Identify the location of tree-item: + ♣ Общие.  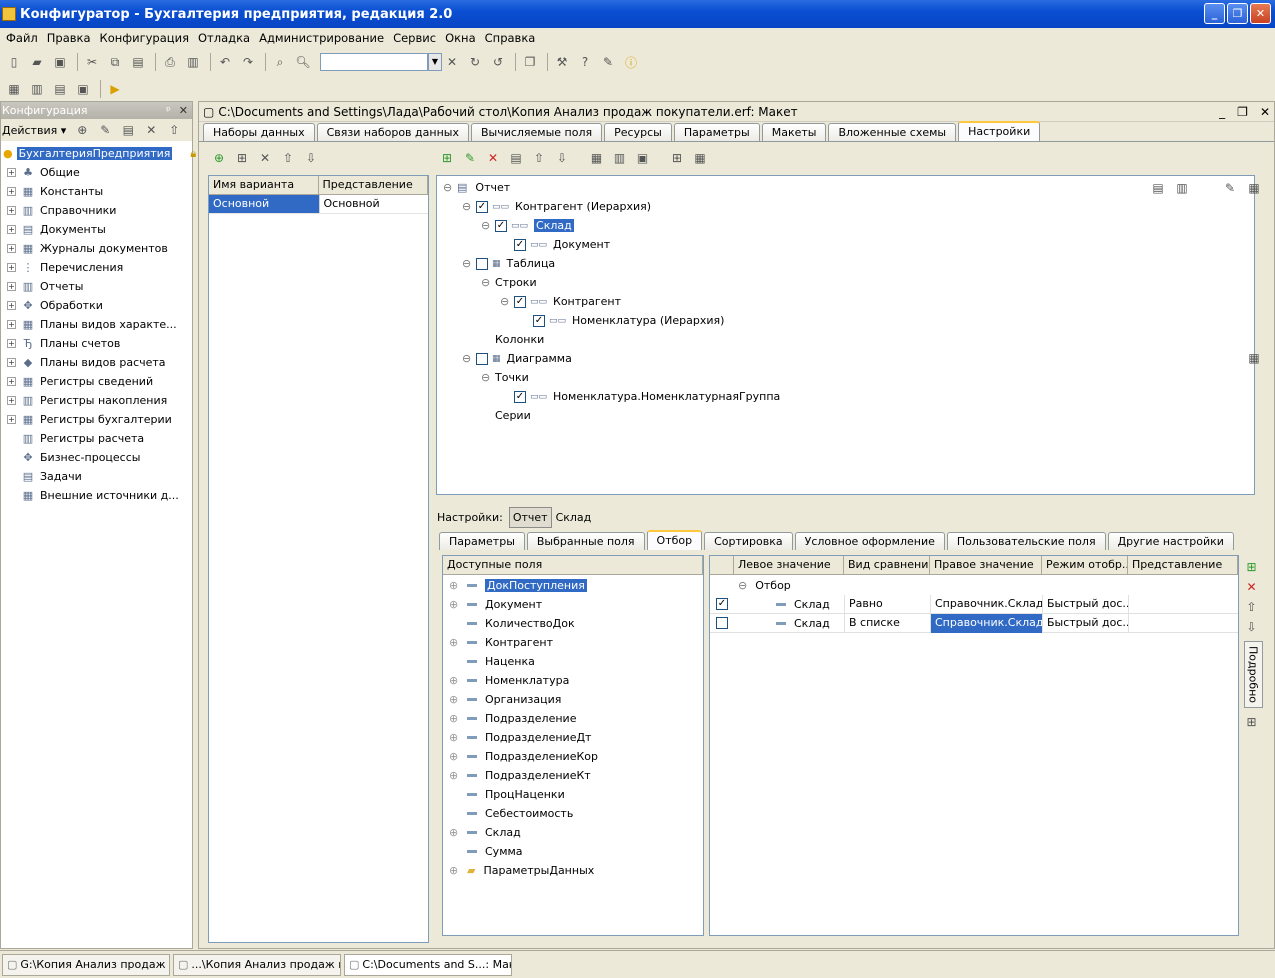
(97, 172).